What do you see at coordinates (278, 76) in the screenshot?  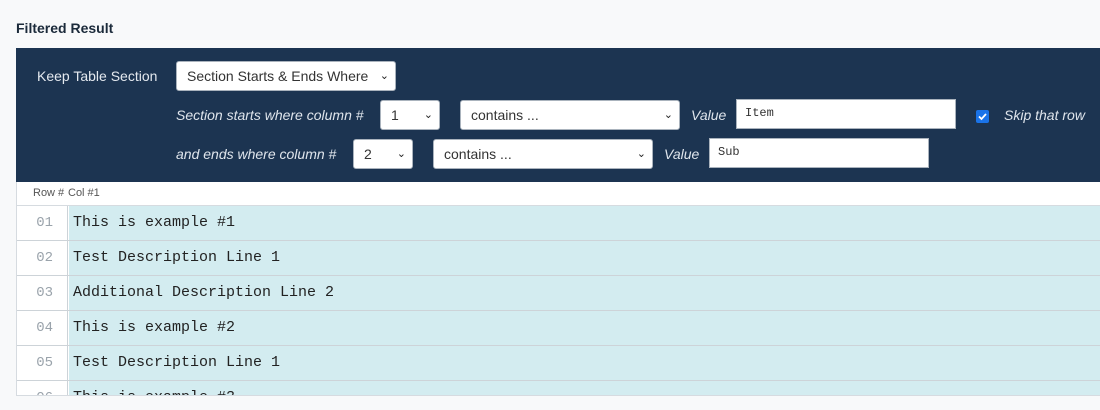 I see `keep-mode-value: Section Starts & Ends Where` at bounding box center [278, 76].